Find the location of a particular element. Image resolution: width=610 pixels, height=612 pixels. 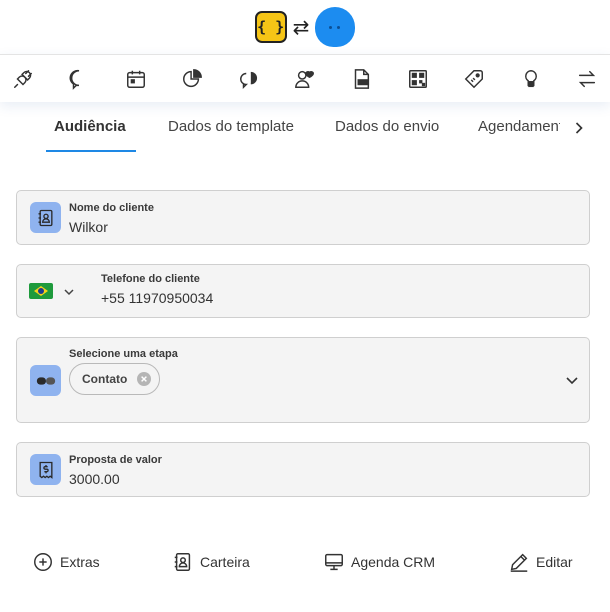

client-phone-field: Telefone do cliente +55 11970950034 is located at coordinates (303, 291).